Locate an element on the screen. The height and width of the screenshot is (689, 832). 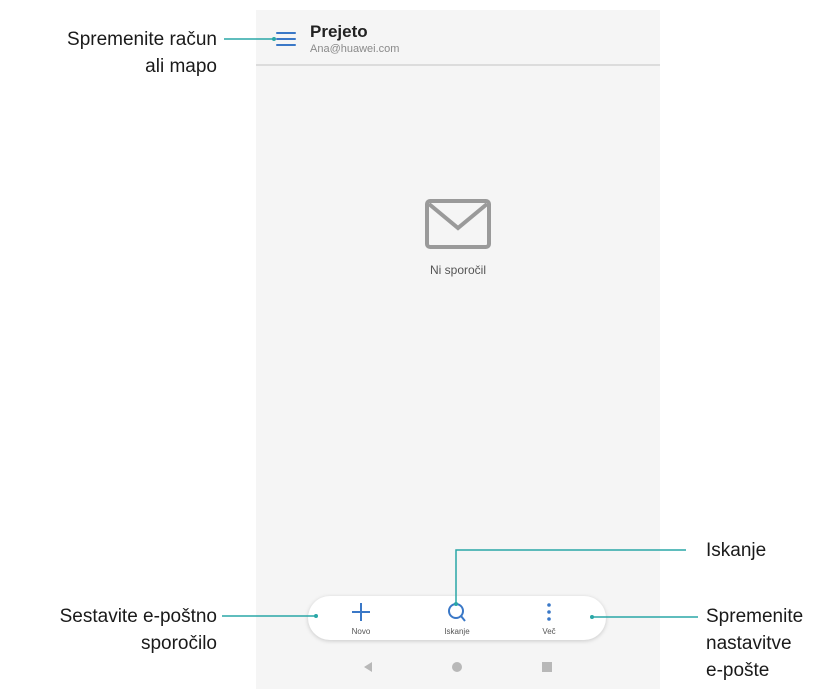
new-button: Novo is located at coordinates (361, 618).